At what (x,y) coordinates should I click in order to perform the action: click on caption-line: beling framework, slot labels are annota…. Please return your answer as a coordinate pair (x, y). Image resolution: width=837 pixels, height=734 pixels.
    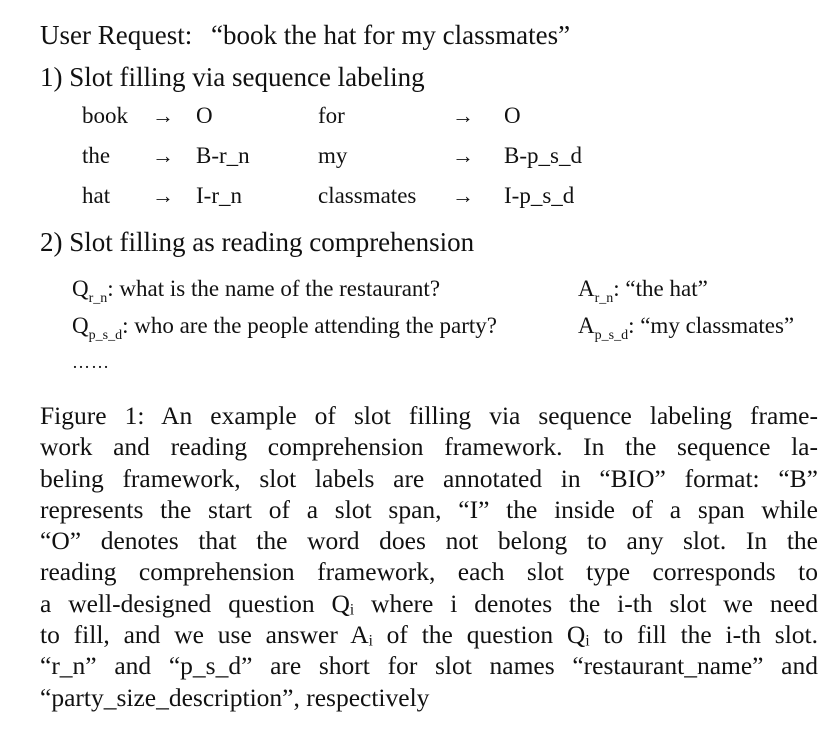
    Looking at the image, I should click on (429, 478).